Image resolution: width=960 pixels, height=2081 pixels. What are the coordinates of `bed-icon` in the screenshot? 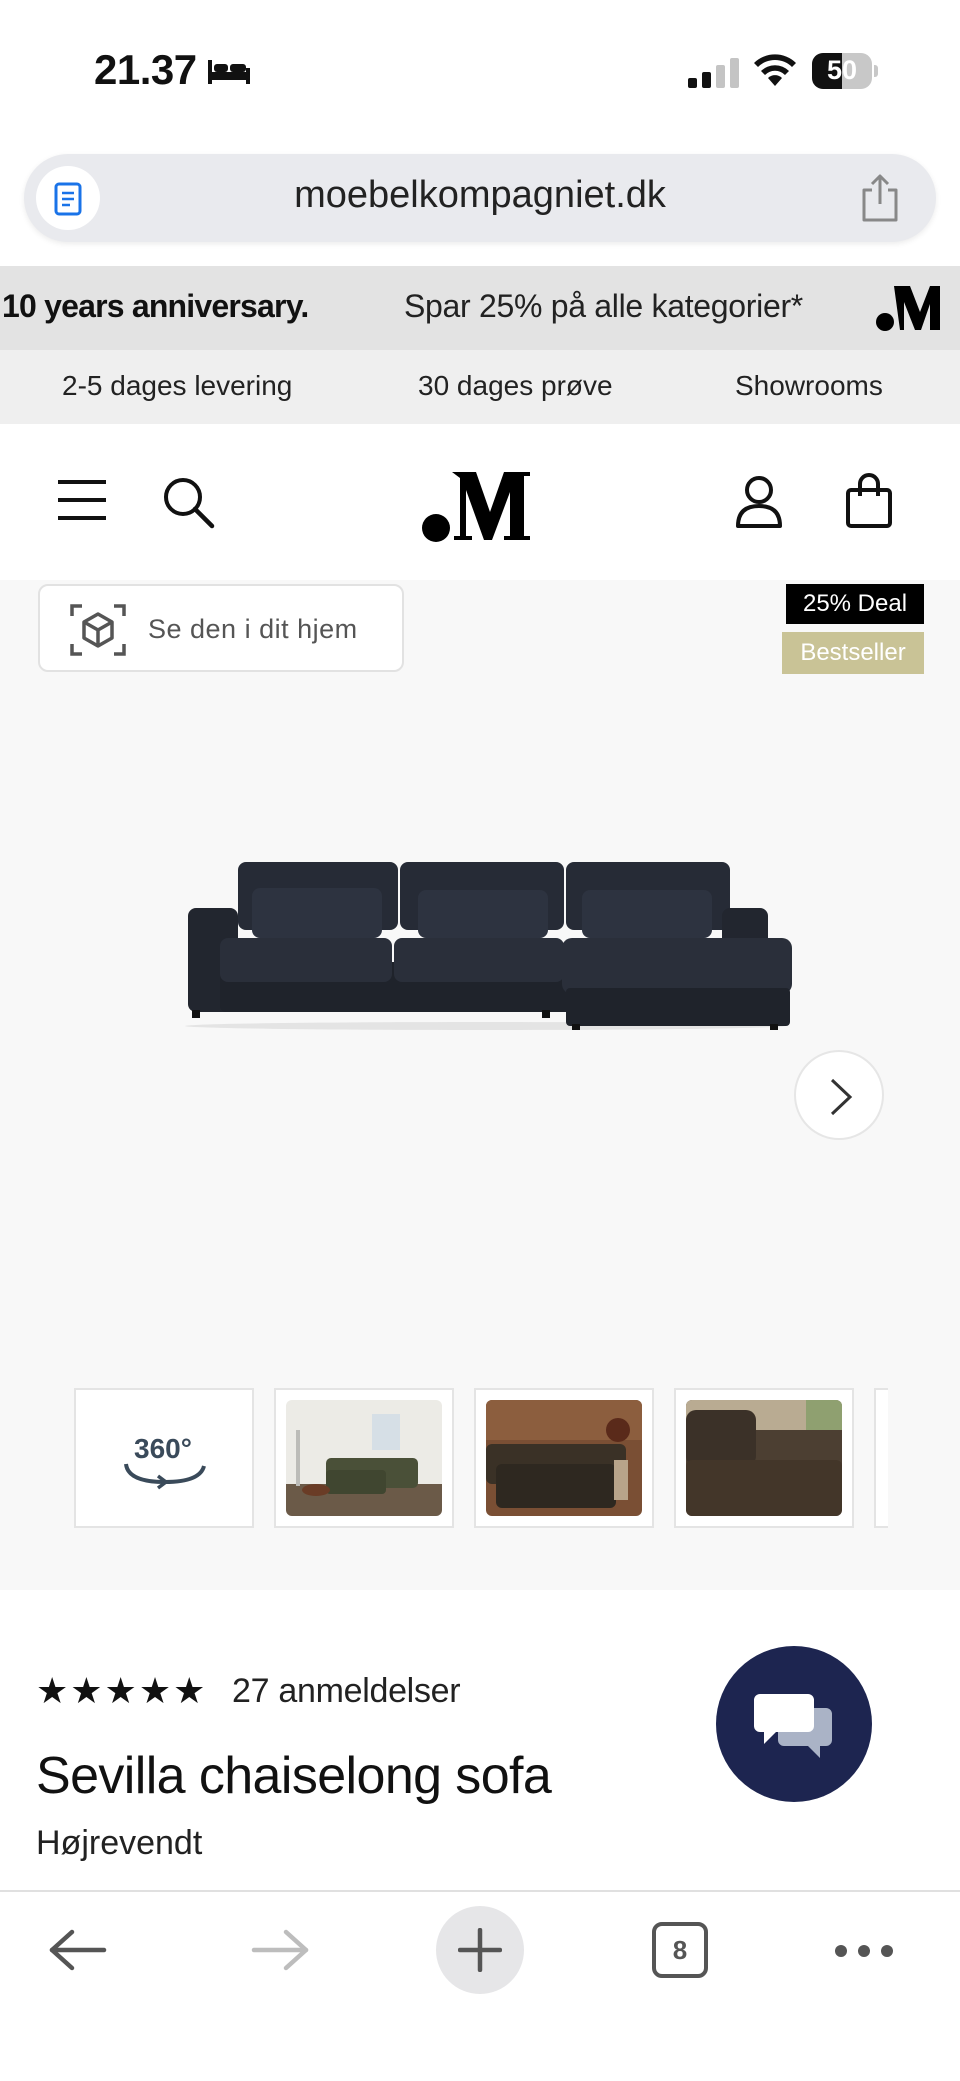 It's located at (229, 72).